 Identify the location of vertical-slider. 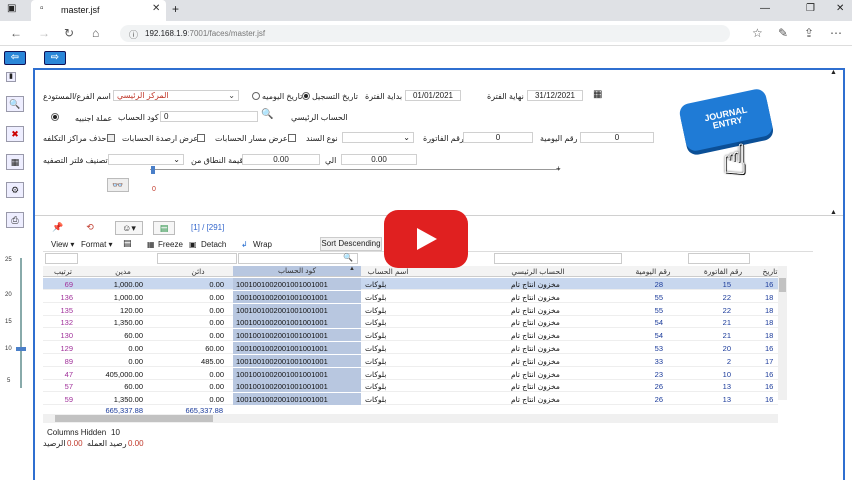
(21, 323).